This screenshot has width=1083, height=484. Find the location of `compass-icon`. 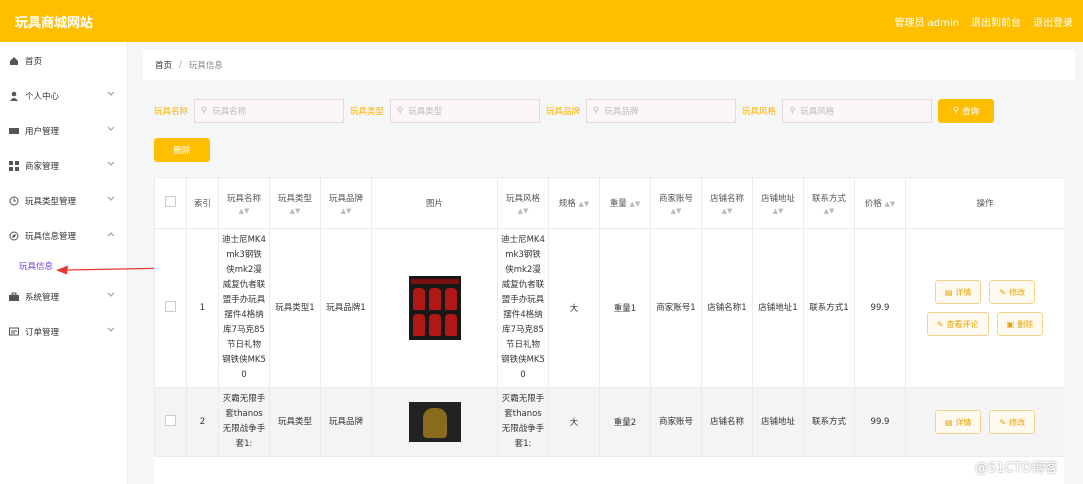

compass-icon is located at coordinates (14, 235).